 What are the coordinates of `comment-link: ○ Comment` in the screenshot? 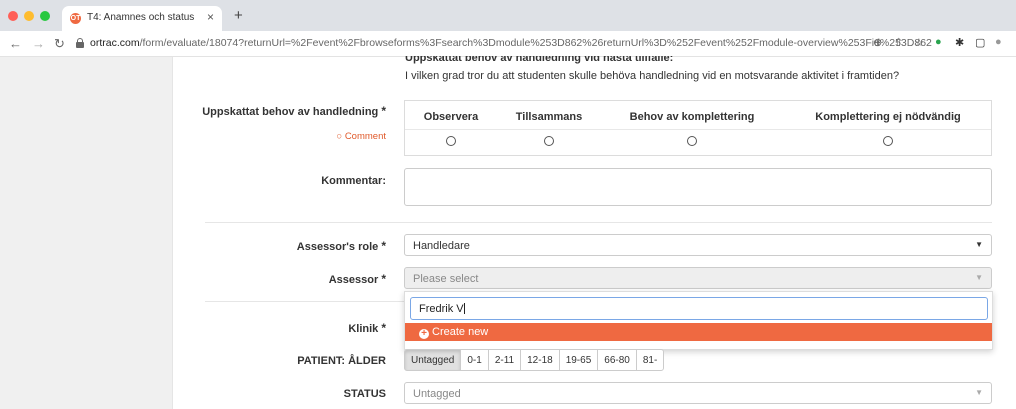 It's located at (361, 136).